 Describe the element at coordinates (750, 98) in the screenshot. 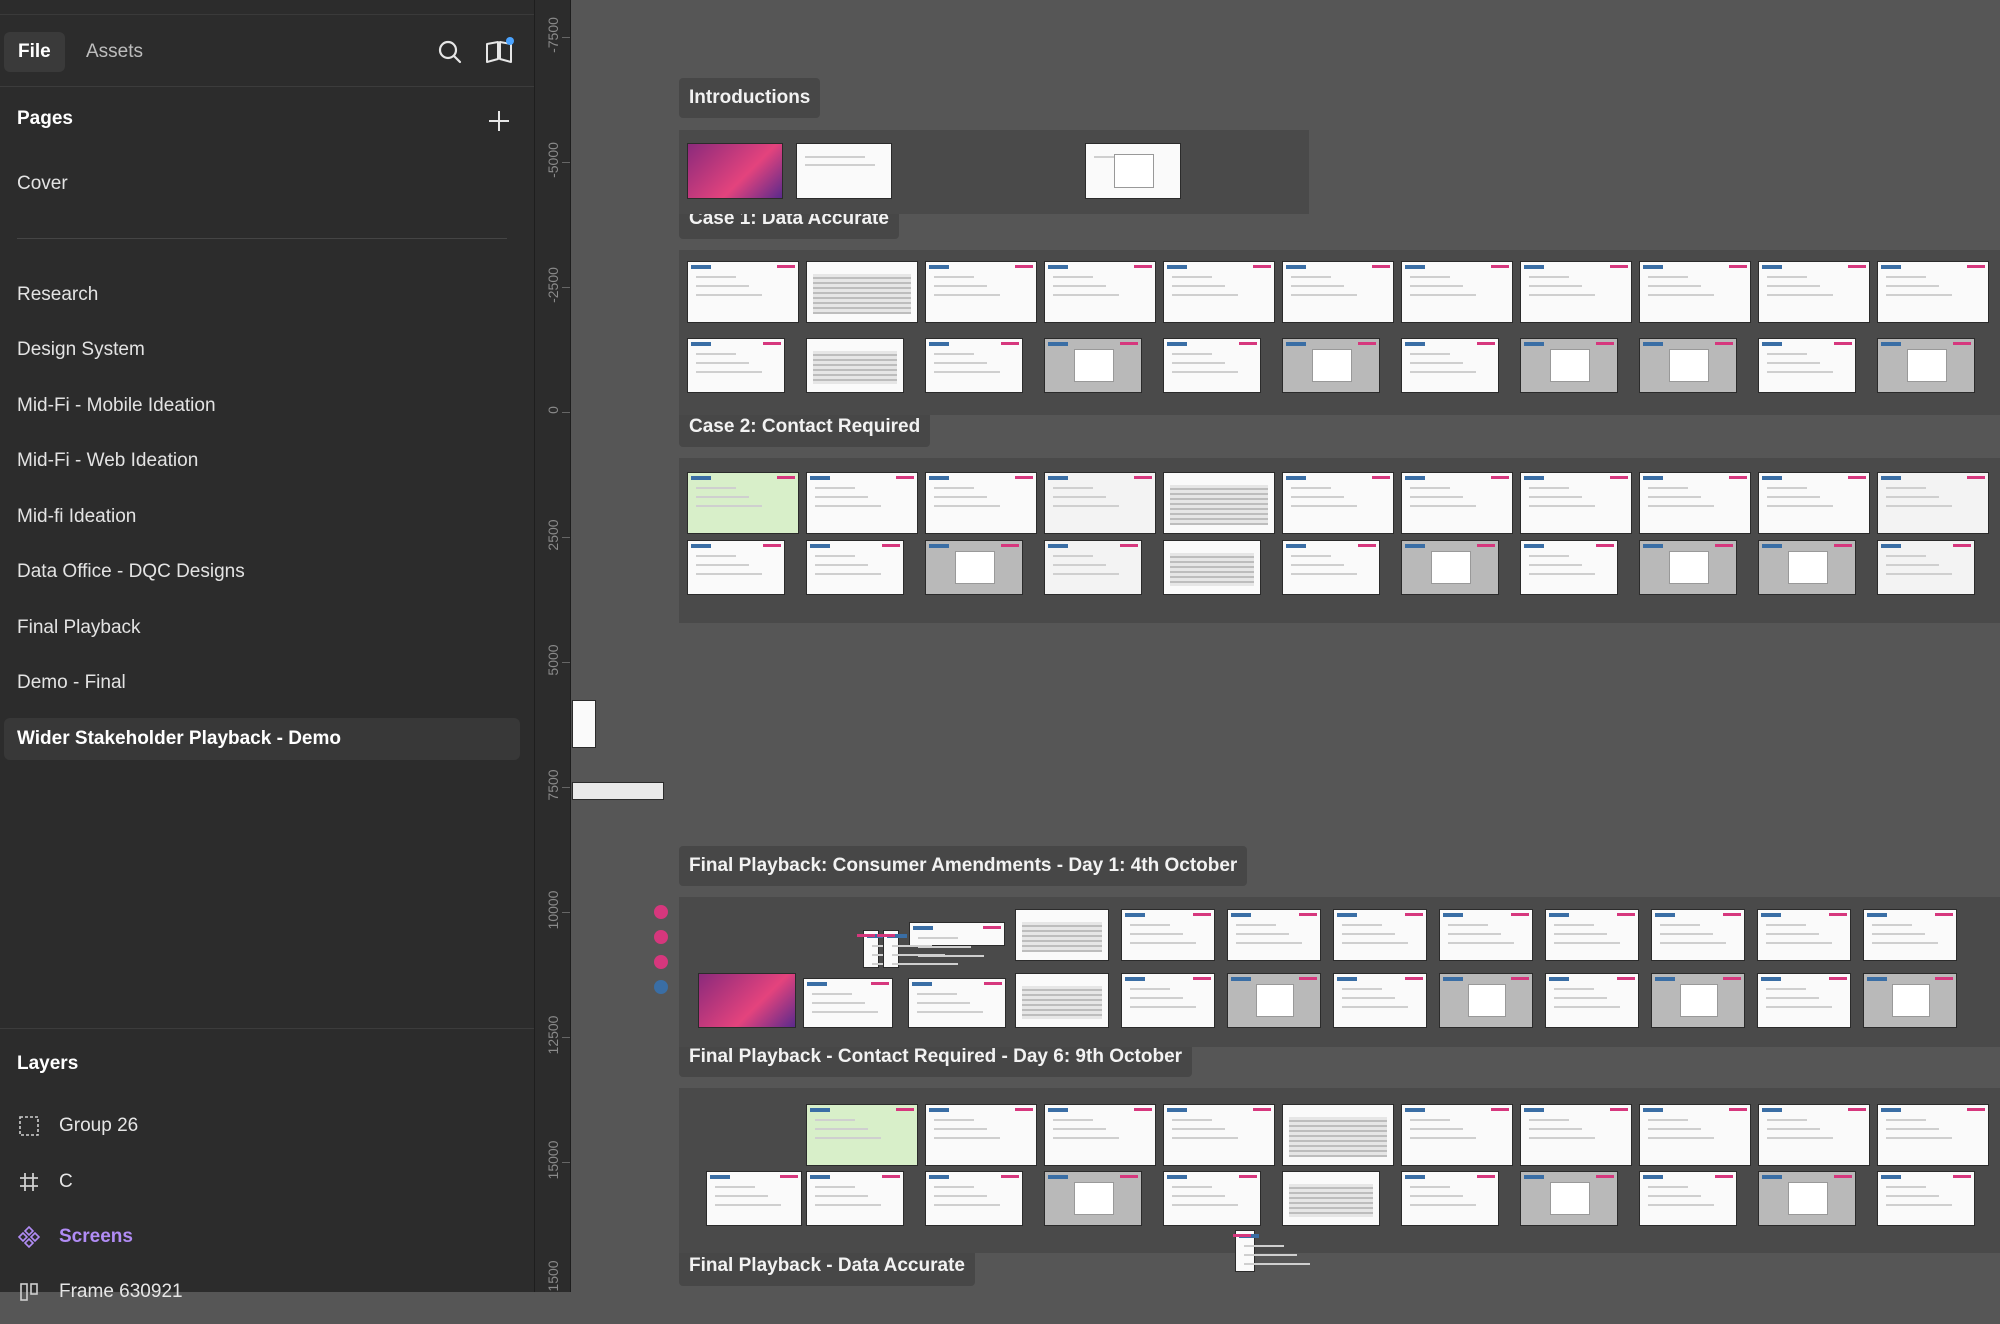

I see `section-label-introductions: Introductions` at that location.